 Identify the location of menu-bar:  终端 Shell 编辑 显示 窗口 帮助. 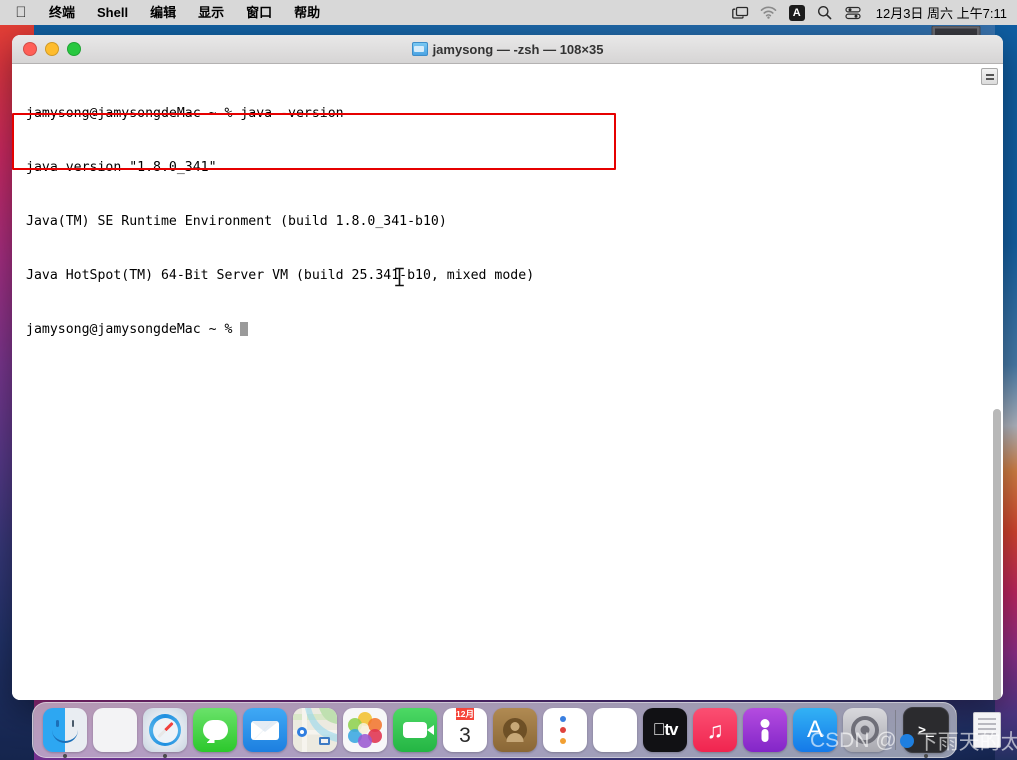
(508, 12).